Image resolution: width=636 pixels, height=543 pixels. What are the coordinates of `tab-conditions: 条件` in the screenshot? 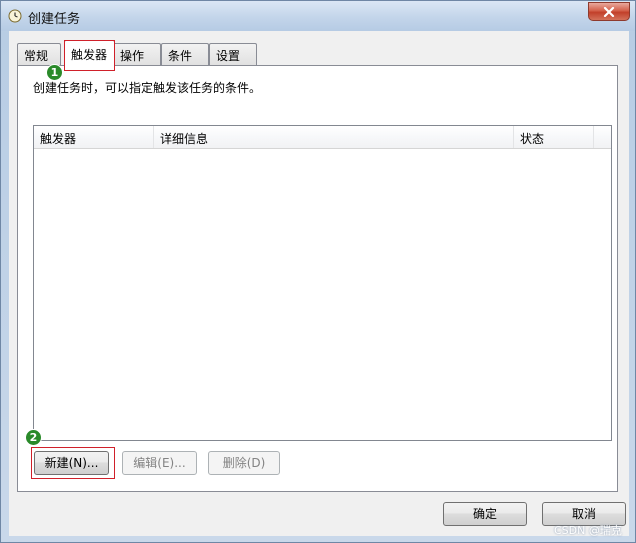 It's located at (185, 54).